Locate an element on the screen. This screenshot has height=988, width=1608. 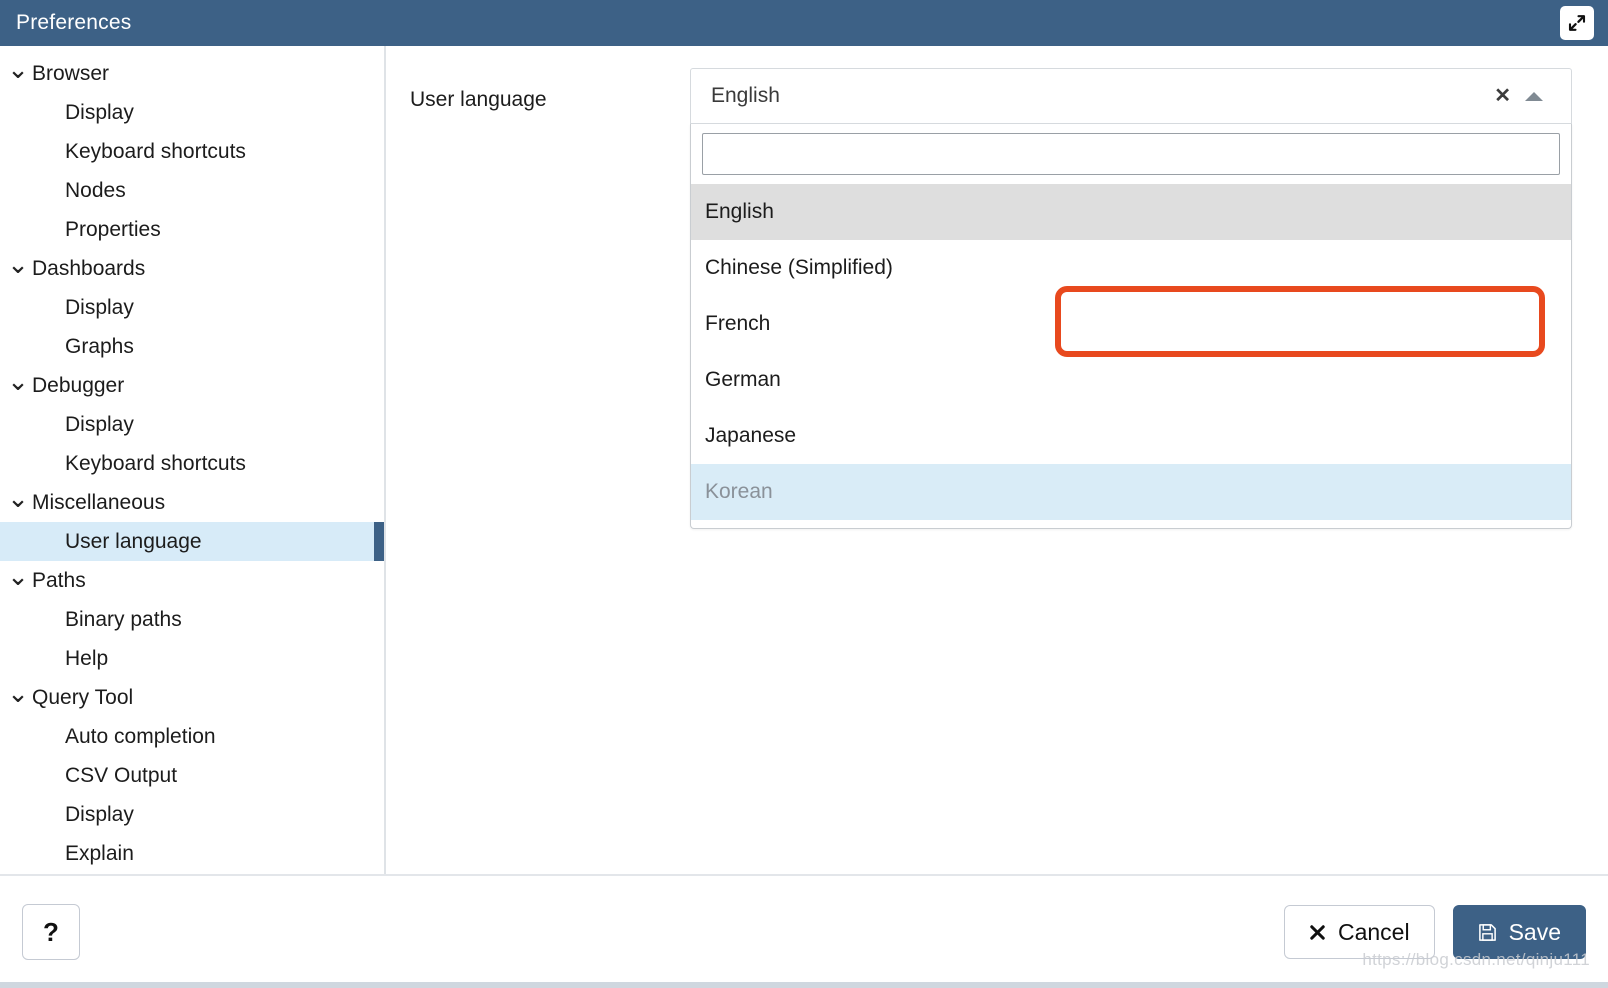
sidebar-item-label: Dashboards is located at coordinates (89, 268).